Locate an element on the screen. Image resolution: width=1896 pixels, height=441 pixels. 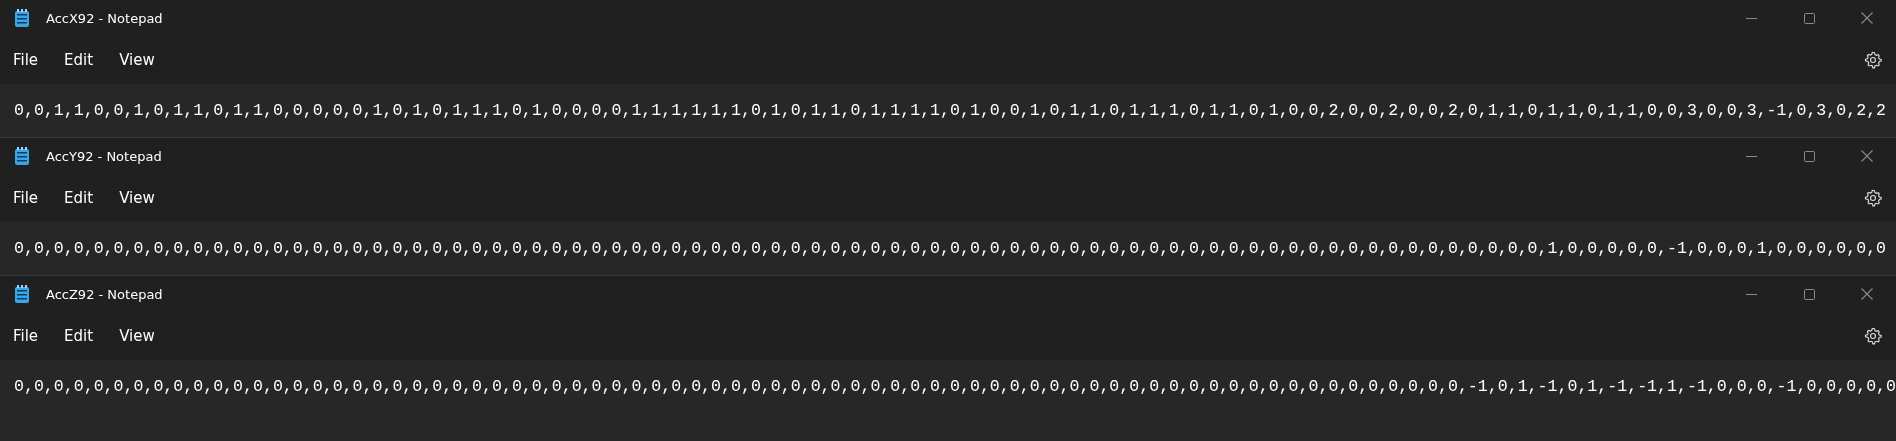
document-text: 0,0,1,1,0,0,1,0,1,1,0,1,1,0,0,0,0,0,1,0,1,0,1,1,1,0,1,0,0,0,0,1,1,1,1,1,1,0,1,0,1,1,0,1,1,1,1,0,1,0,0,1,0,1,1,0,1,1,1,0,1,1,0,1,0,0,2,0,0,2,0,0,2,0,1,1,0,1,1,0,1,1,0,0,3,0,0,3,-1,0,3,0,2,2 is located at coordinates (950, 111).